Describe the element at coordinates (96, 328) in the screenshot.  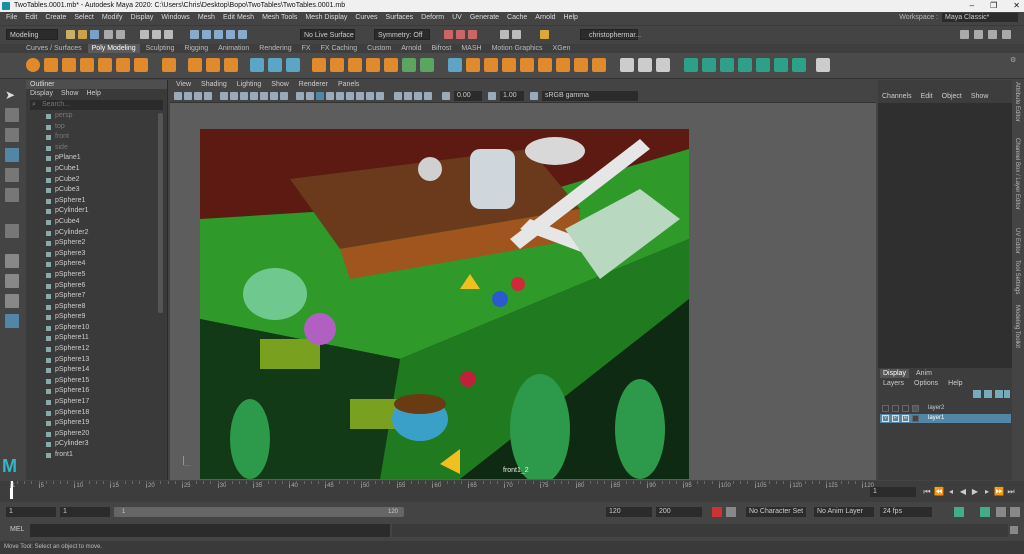
I see `outliner-item: pSphere10` at that location.